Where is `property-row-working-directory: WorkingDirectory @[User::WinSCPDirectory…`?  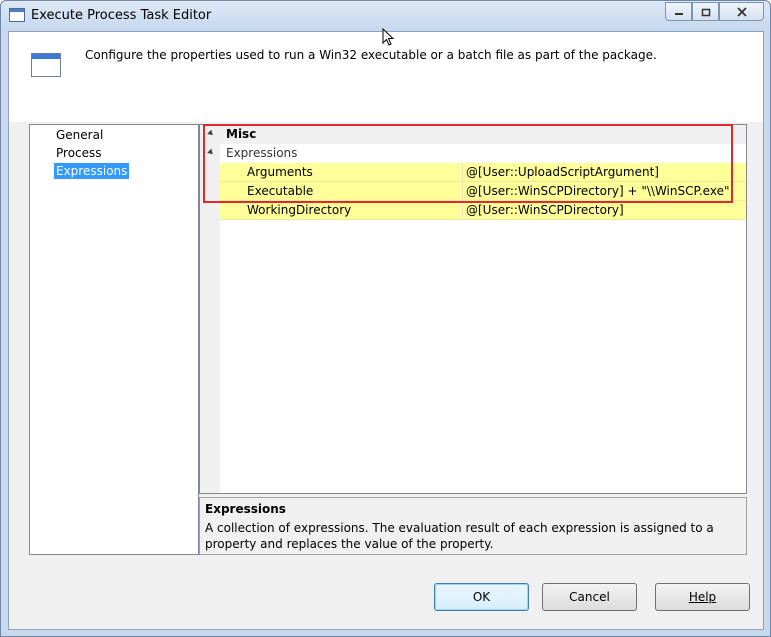 property-row-working-directory: WorkingDirectory @[User::WinSCPDirectory… is located at coordinates (483, 210).